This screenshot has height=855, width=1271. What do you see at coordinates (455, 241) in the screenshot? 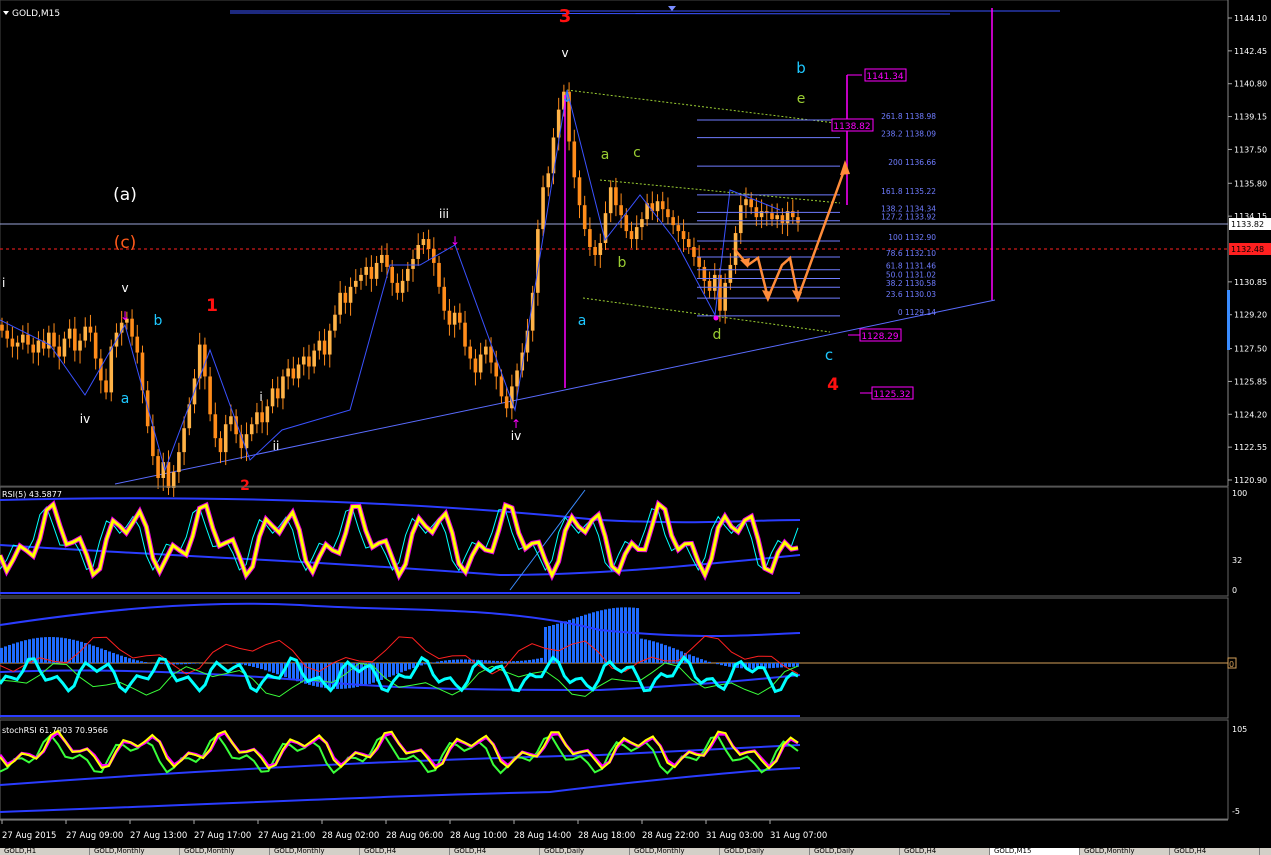
I see `down-arrow-icon: ↓` at bounding box center [455, 241].